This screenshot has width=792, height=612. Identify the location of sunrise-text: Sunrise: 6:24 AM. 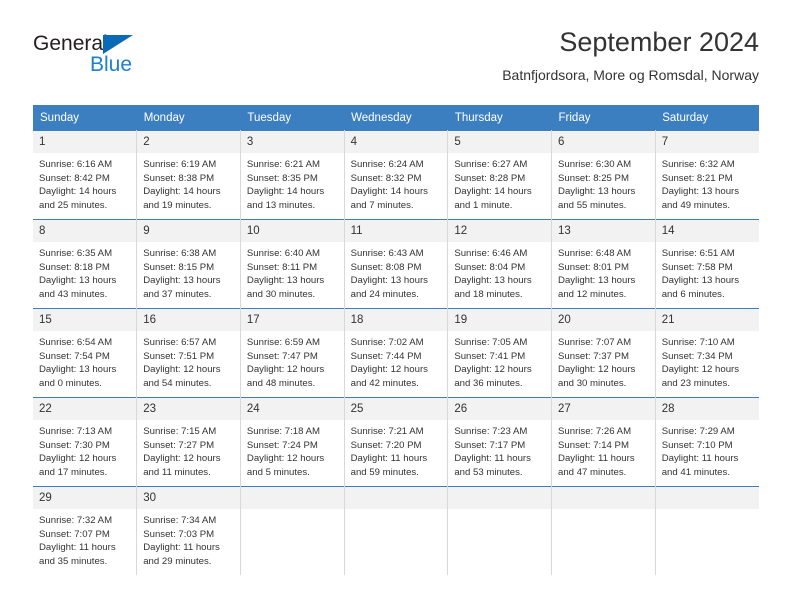
(387, 164).